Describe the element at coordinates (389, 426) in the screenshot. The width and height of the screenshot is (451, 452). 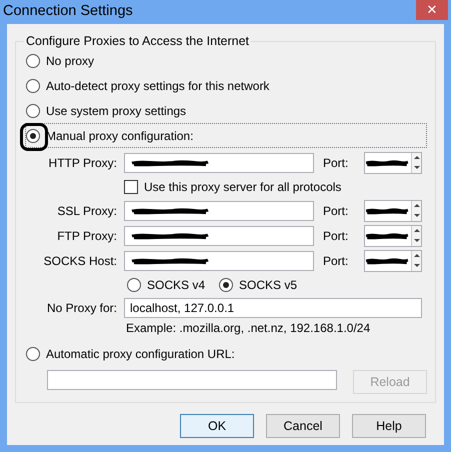
I see `dialog-button: Help` at that location.